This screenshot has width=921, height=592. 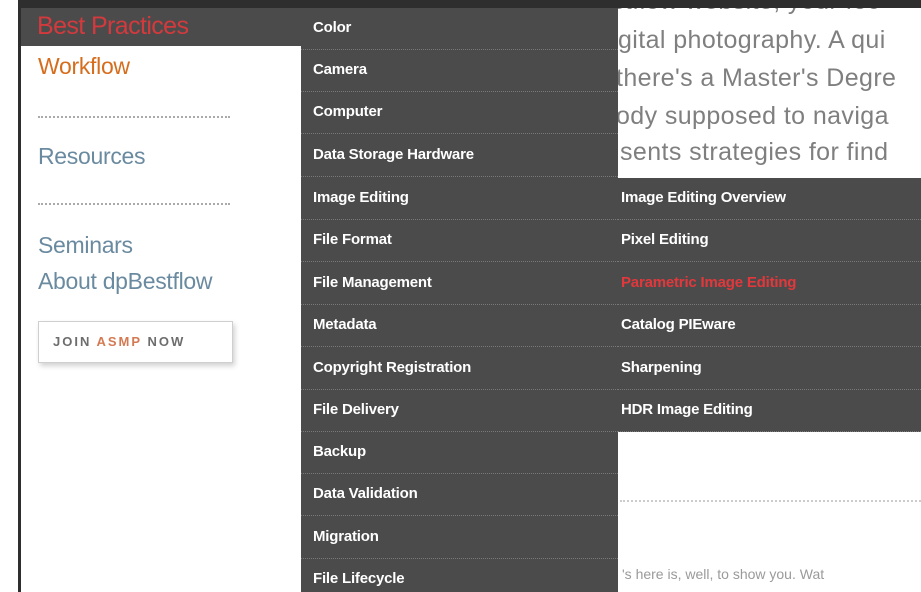 I want to click on menu-item-computer: Computer, so click(x=459, y=113).